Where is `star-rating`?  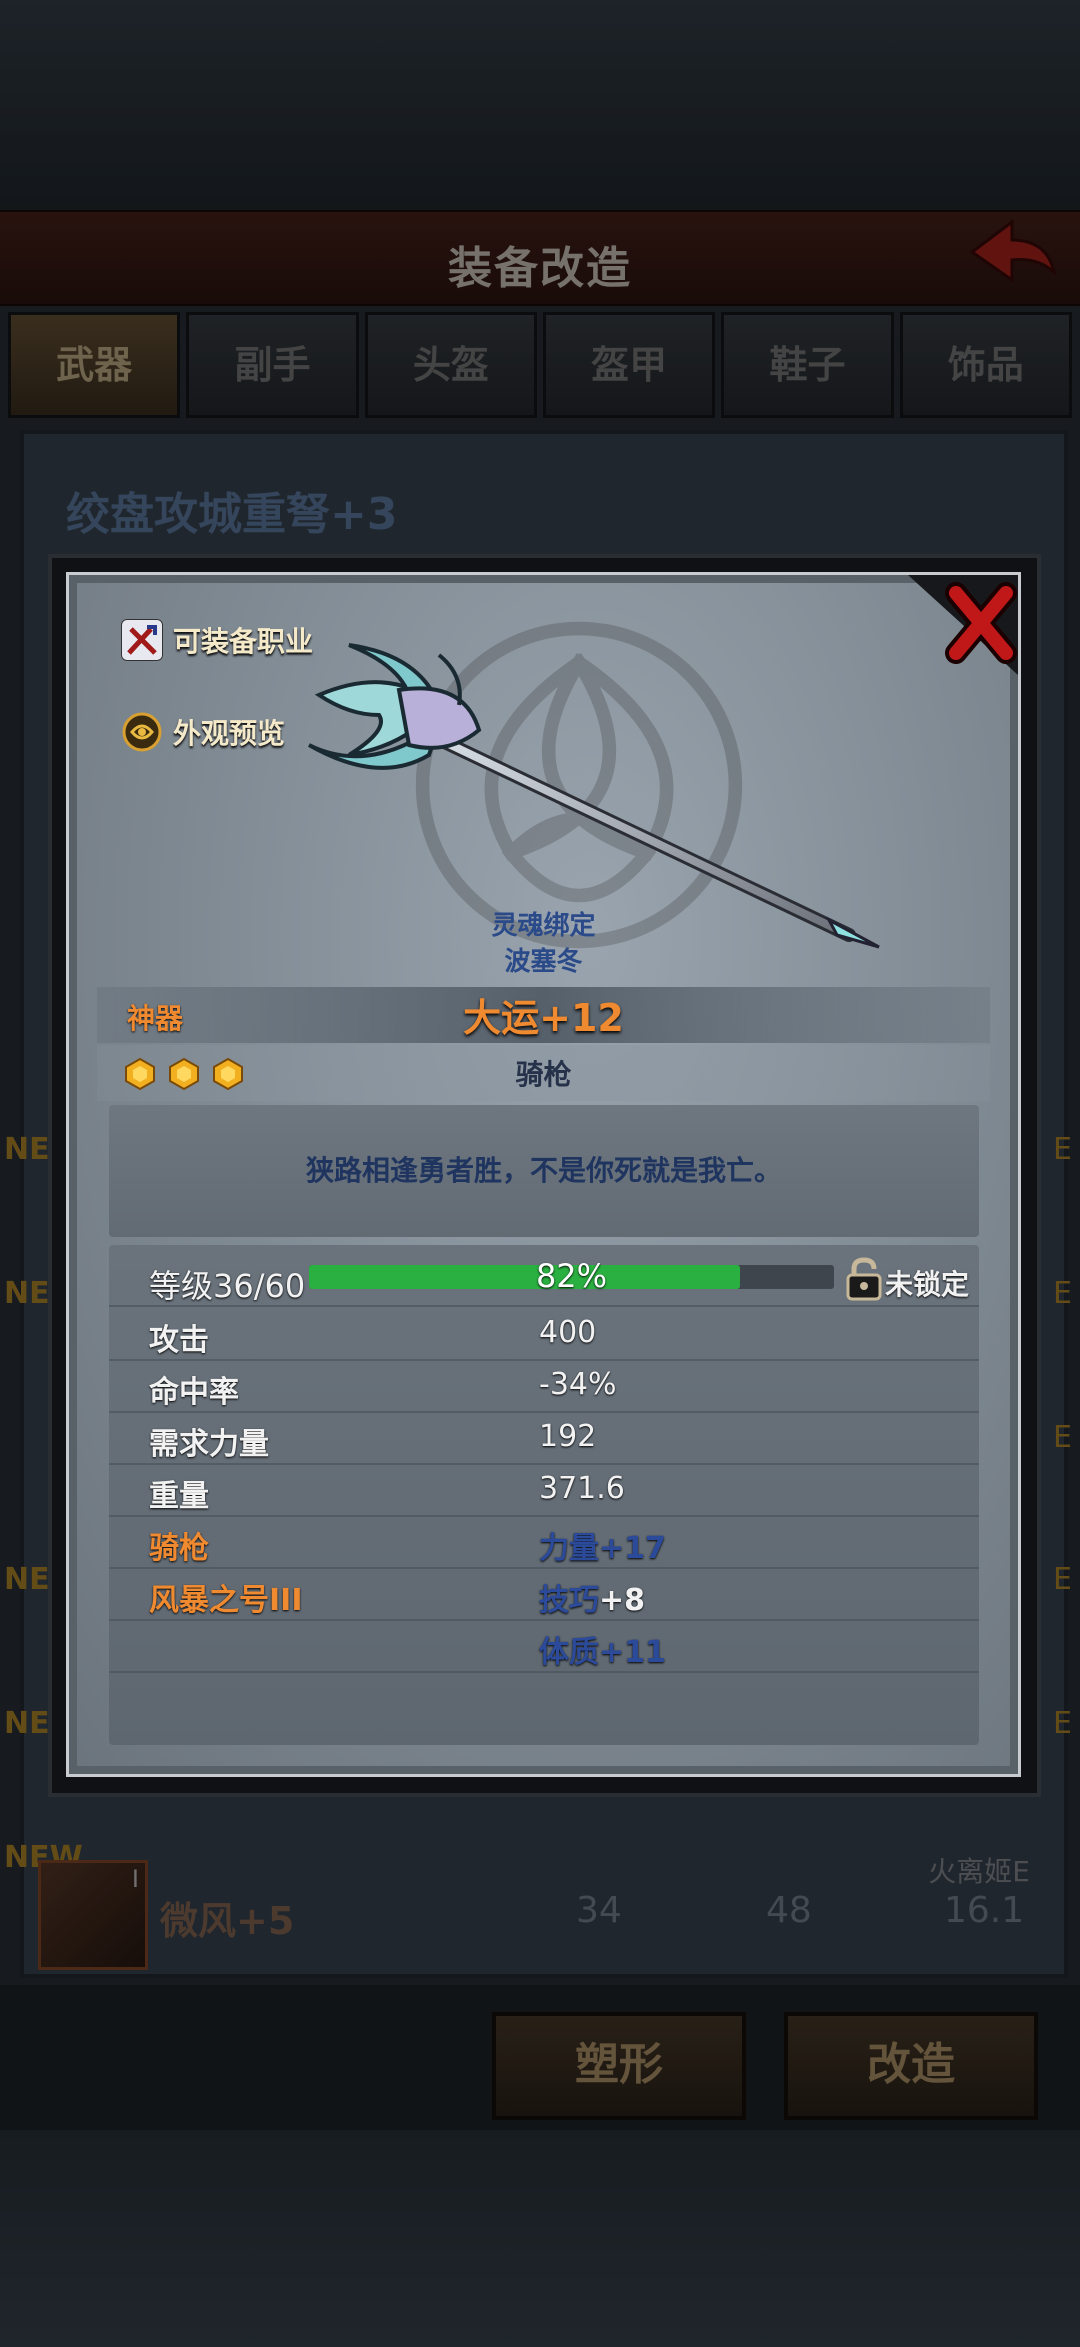
star-rating is located at coordinates (184, 1074).